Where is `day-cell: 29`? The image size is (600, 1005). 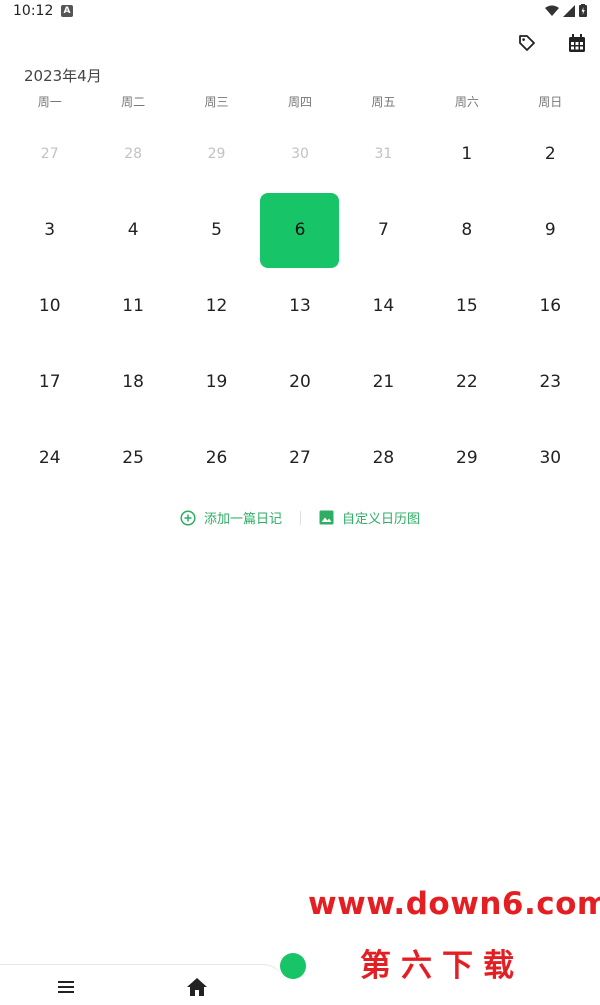 day-cell: 29 is located at coordinates (466, 458).